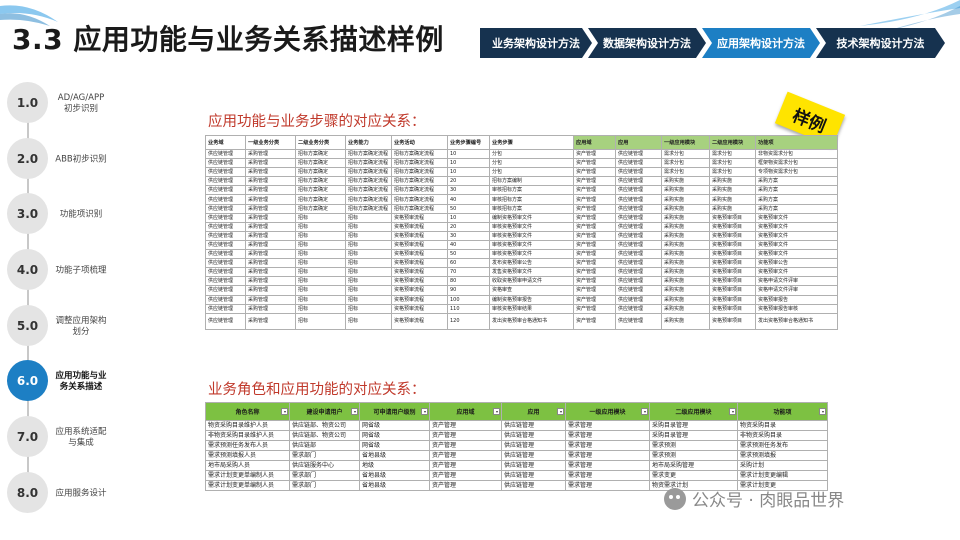 The height and width of the screenshot is (540, 960). Describe the element at coordinates (693, 445) in the screenshot. I see `table-cell: 需求预测` at that location.